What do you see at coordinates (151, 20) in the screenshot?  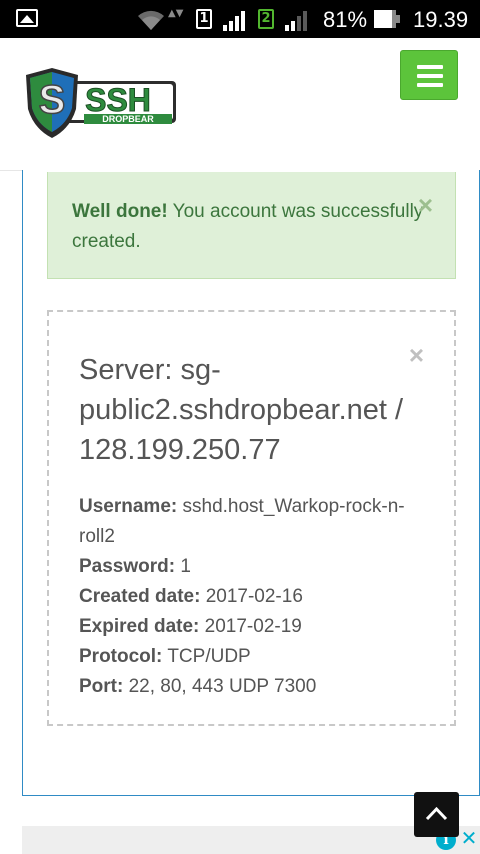 I see `wifi-icon` at bounding box center [151, 20].